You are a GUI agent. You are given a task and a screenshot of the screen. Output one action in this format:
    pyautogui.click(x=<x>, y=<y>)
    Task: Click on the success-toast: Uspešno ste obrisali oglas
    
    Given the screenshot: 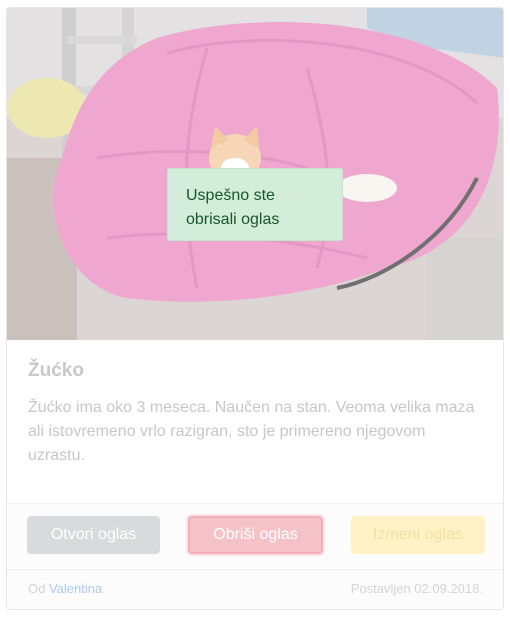 What is the action you would take?
    pyautogui.click(x=255, y=204)
    